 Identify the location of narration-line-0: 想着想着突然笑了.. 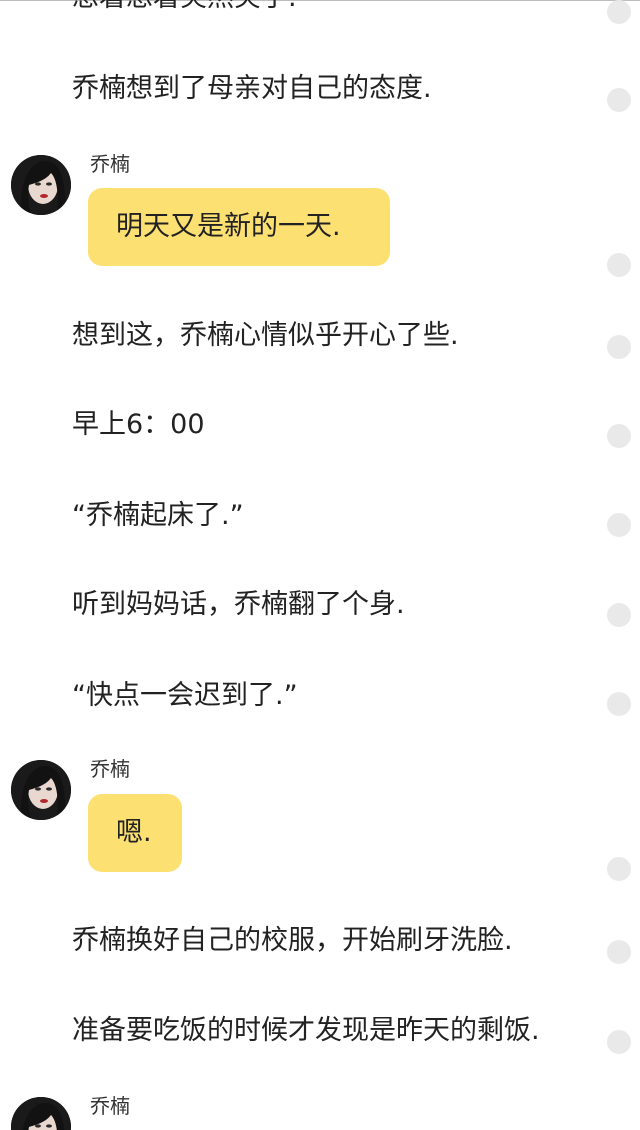
(184, 9).